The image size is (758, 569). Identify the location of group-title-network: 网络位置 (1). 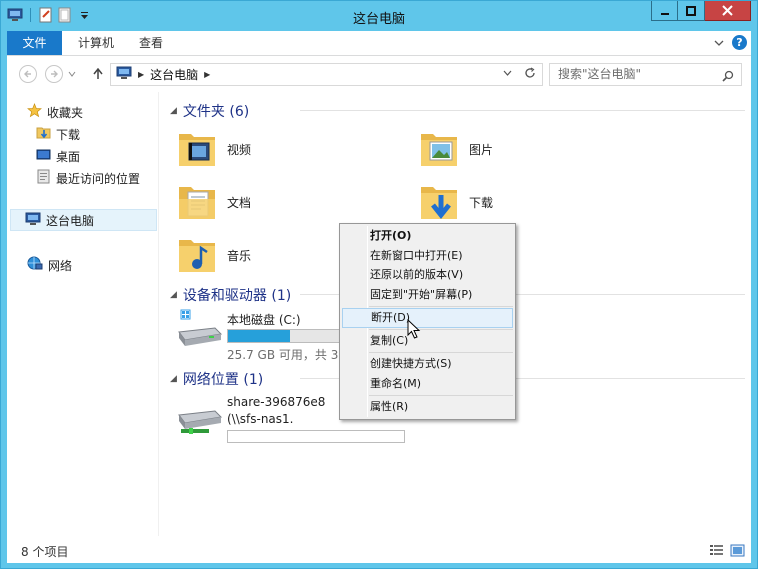
(223, 380).